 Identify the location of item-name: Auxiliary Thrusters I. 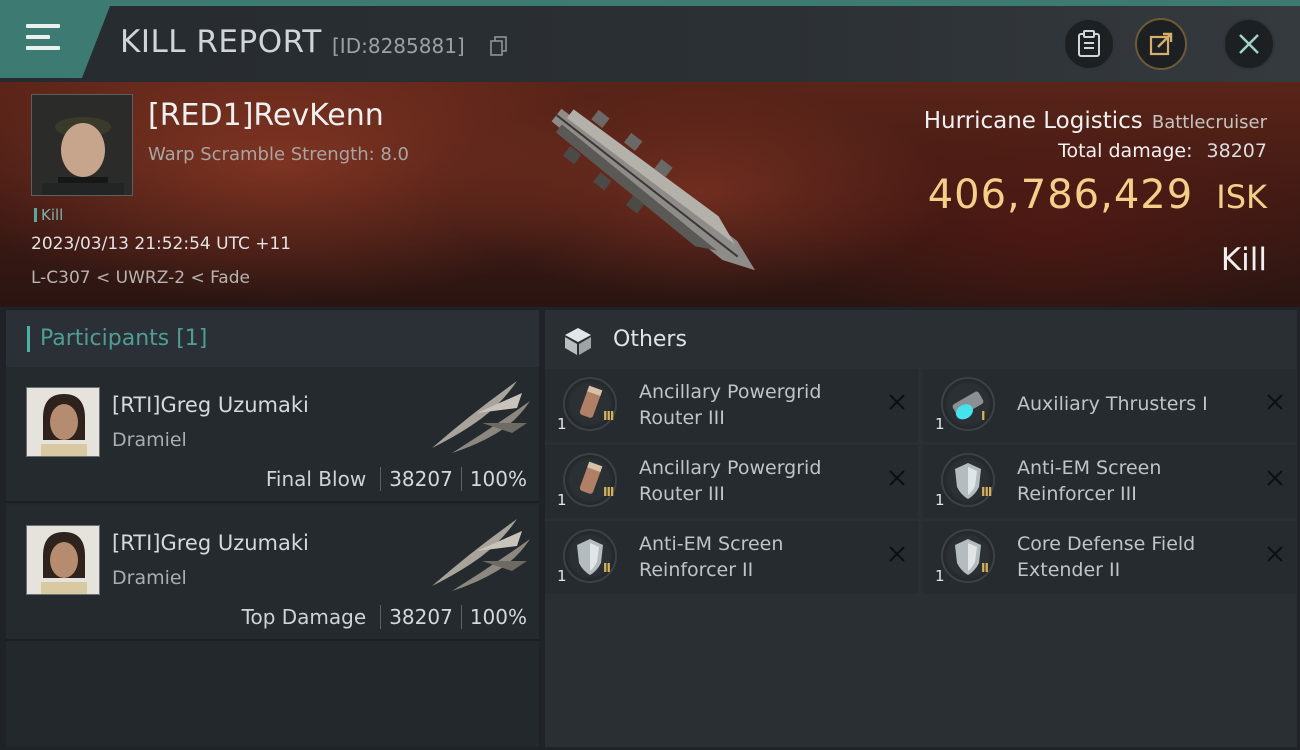
(1112, 404).